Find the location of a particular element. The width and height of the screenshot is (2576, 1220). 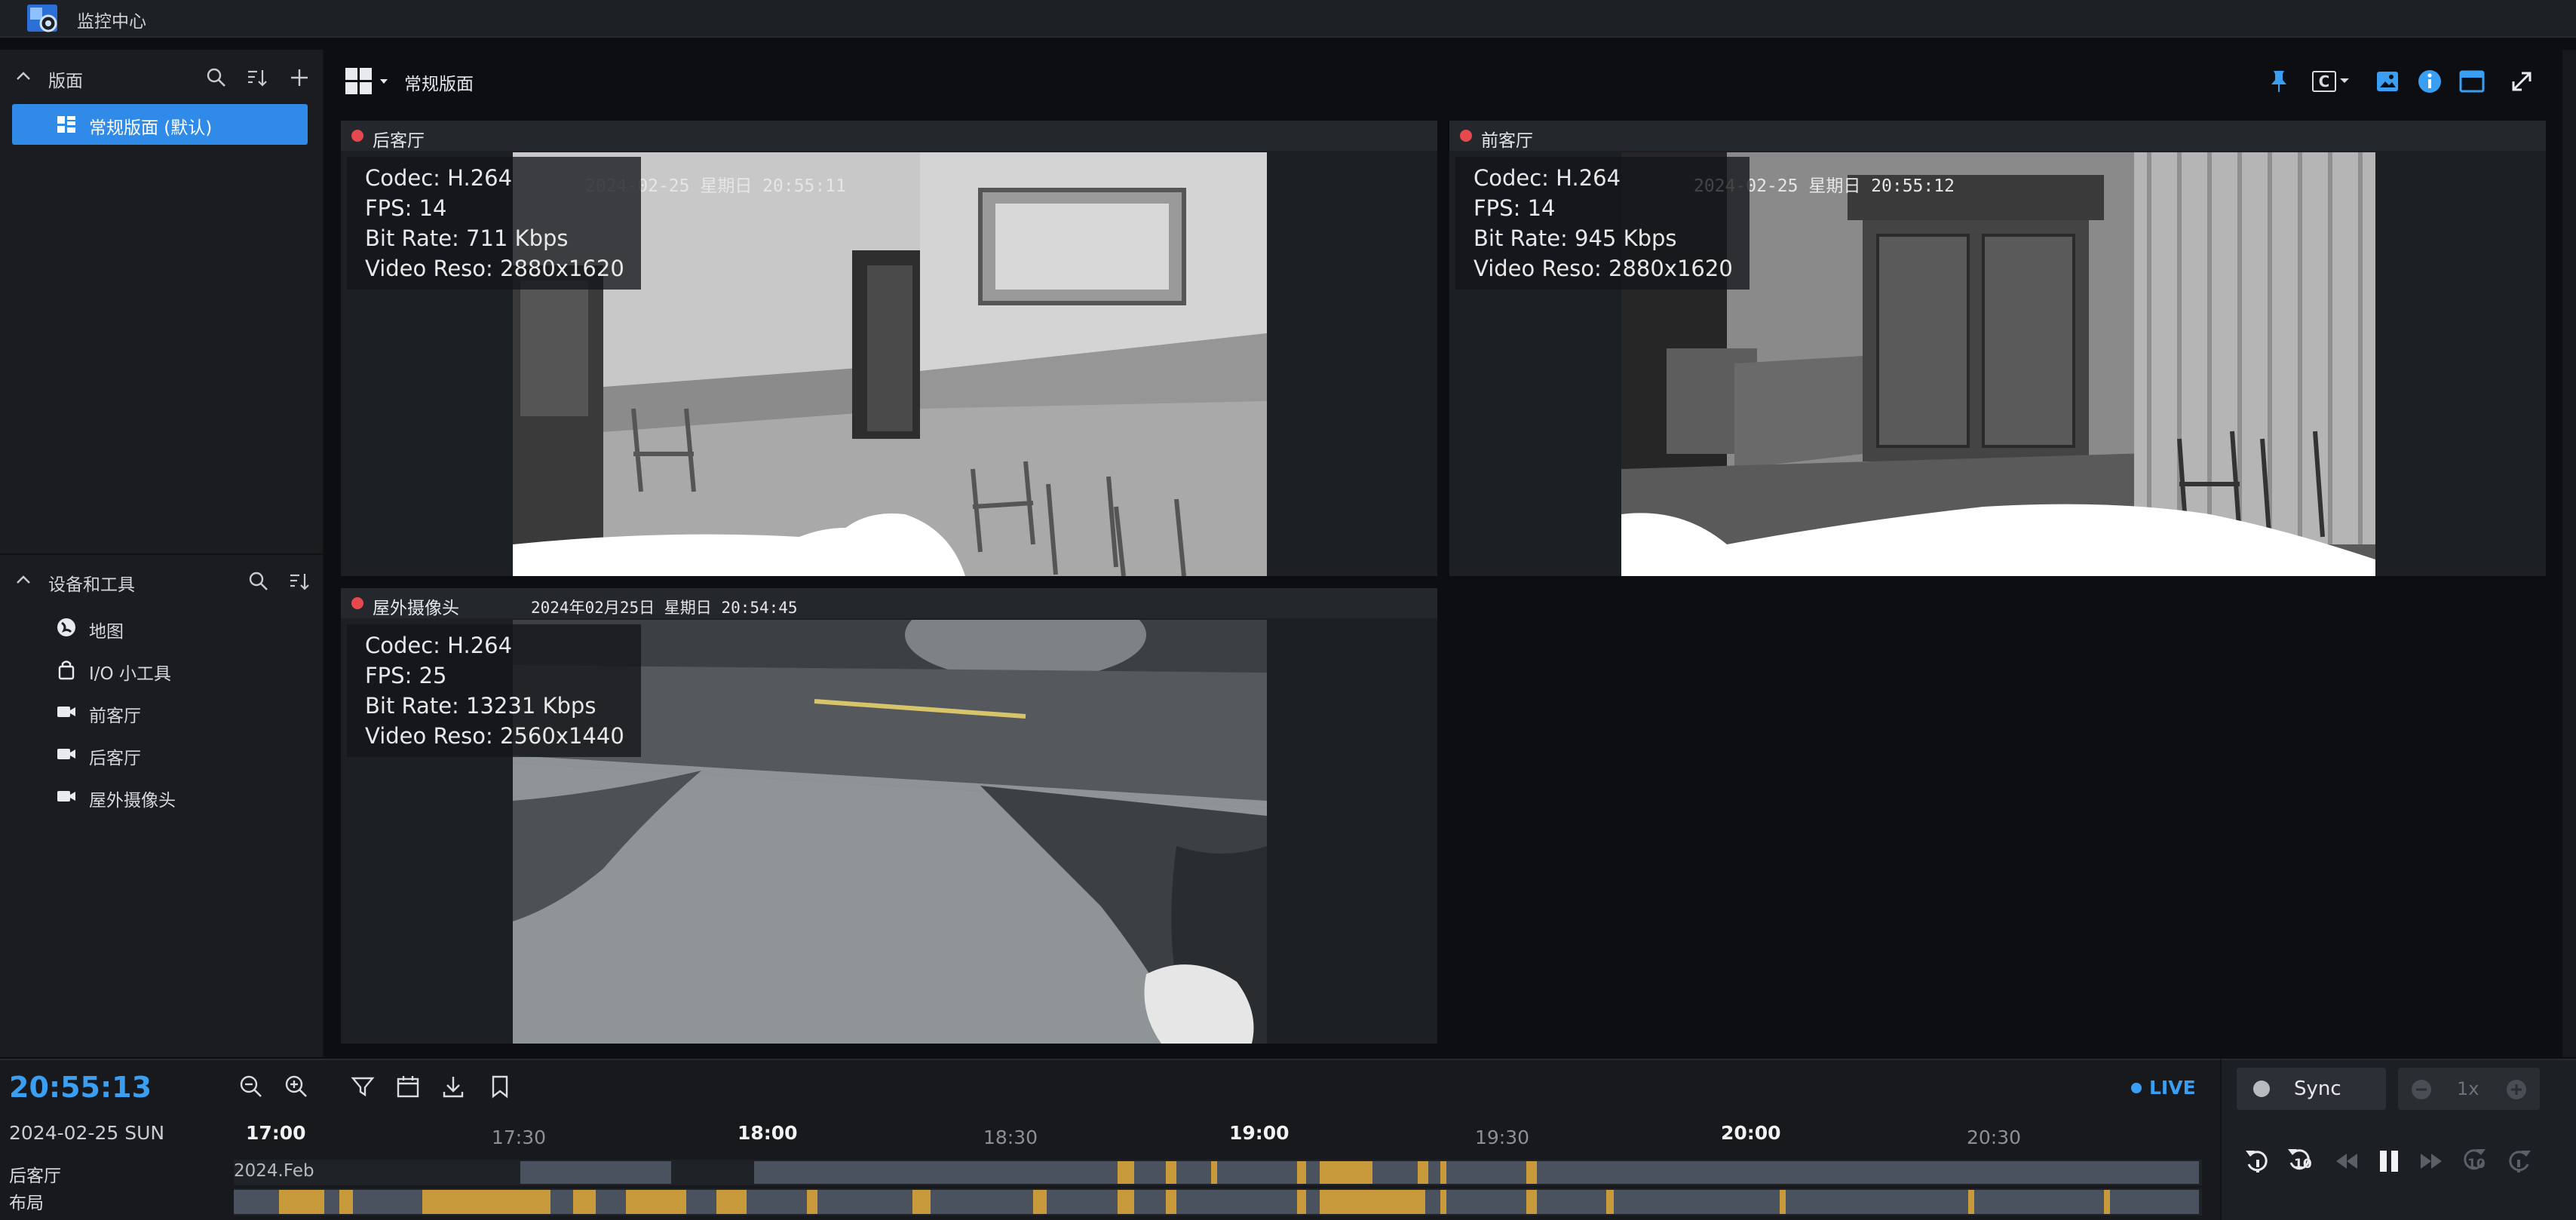

section-divider is located at coordinates (162, 554).